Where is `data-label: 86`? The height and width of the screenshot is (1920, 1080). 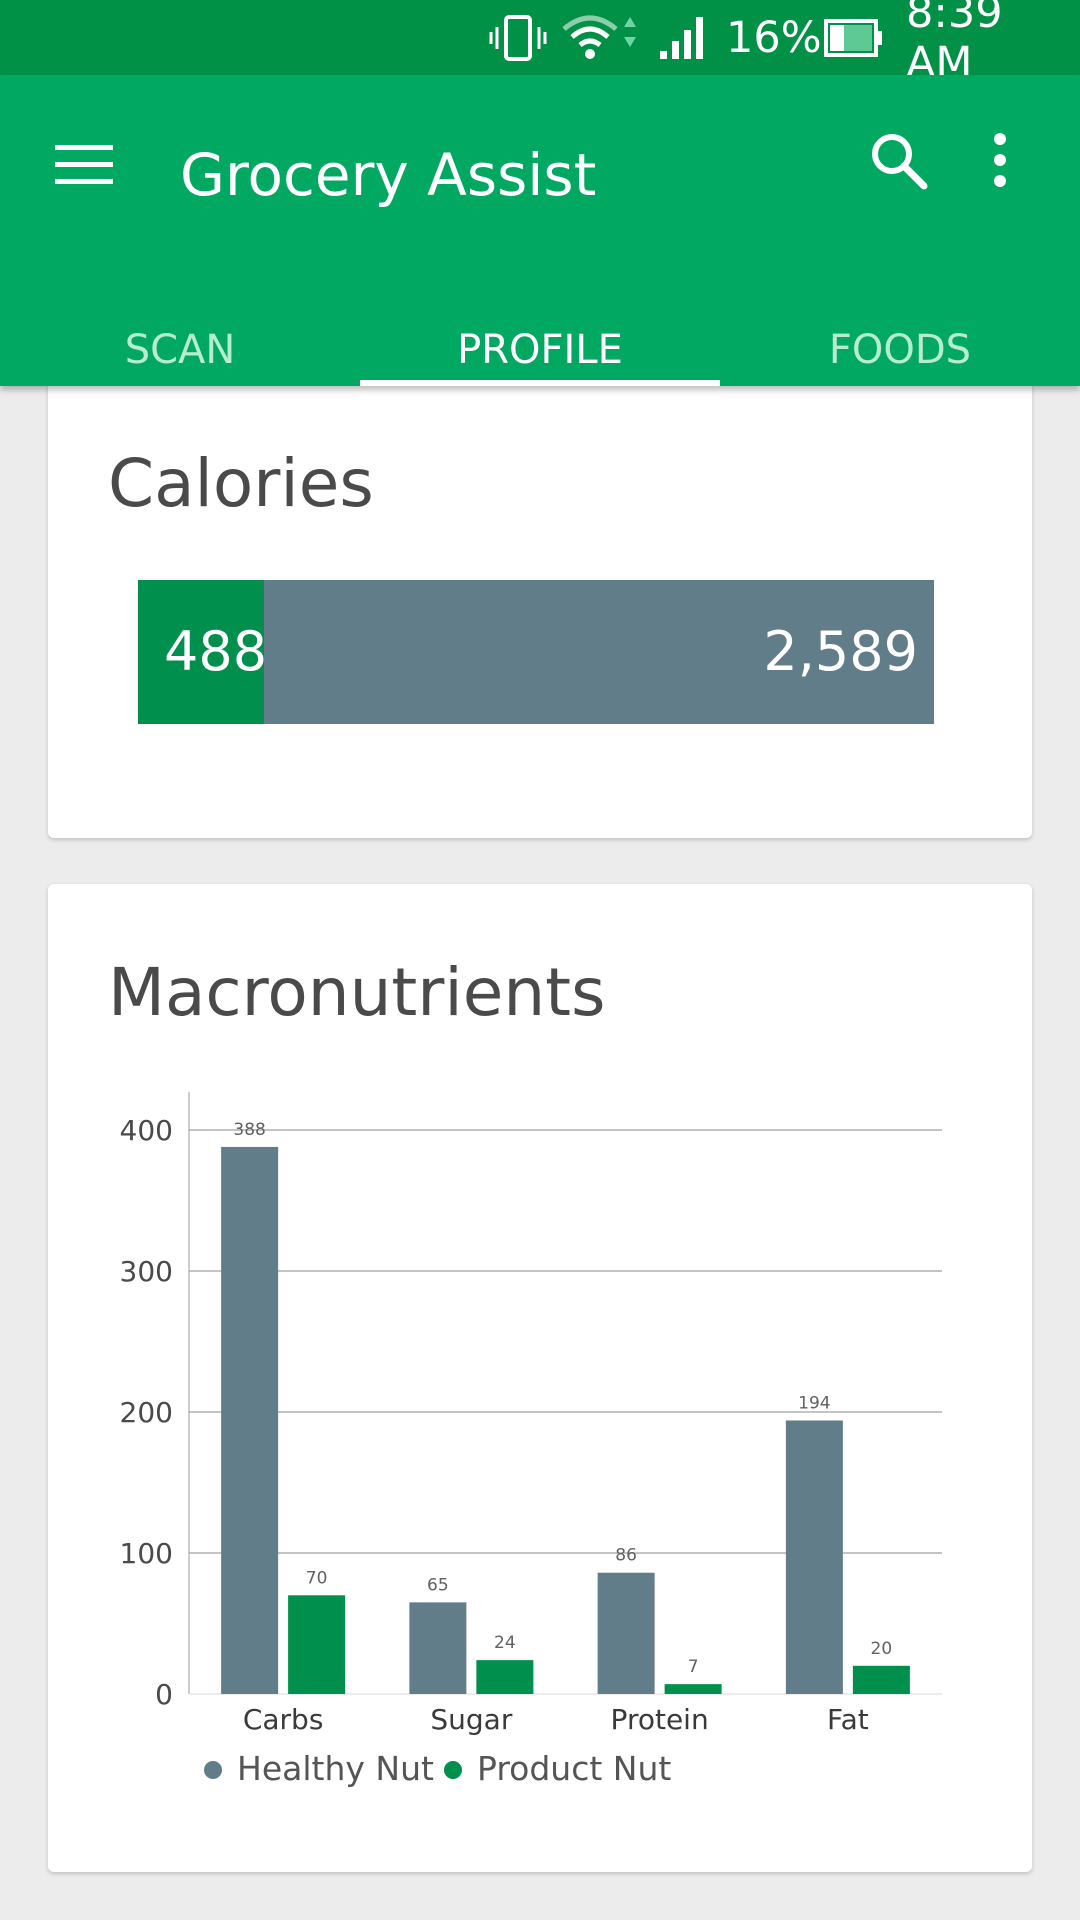
data-label: 86 is located at coordinates (626, 1556).